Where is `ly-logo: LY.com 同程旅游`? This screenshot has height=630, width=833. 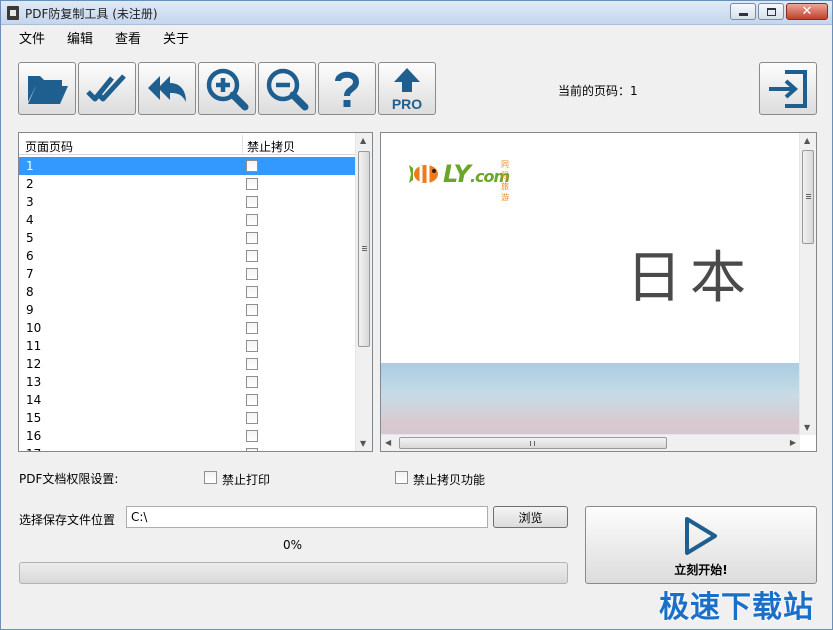
ly-logo: LY.com 同程旅游 is located at coordinates (459, 180).